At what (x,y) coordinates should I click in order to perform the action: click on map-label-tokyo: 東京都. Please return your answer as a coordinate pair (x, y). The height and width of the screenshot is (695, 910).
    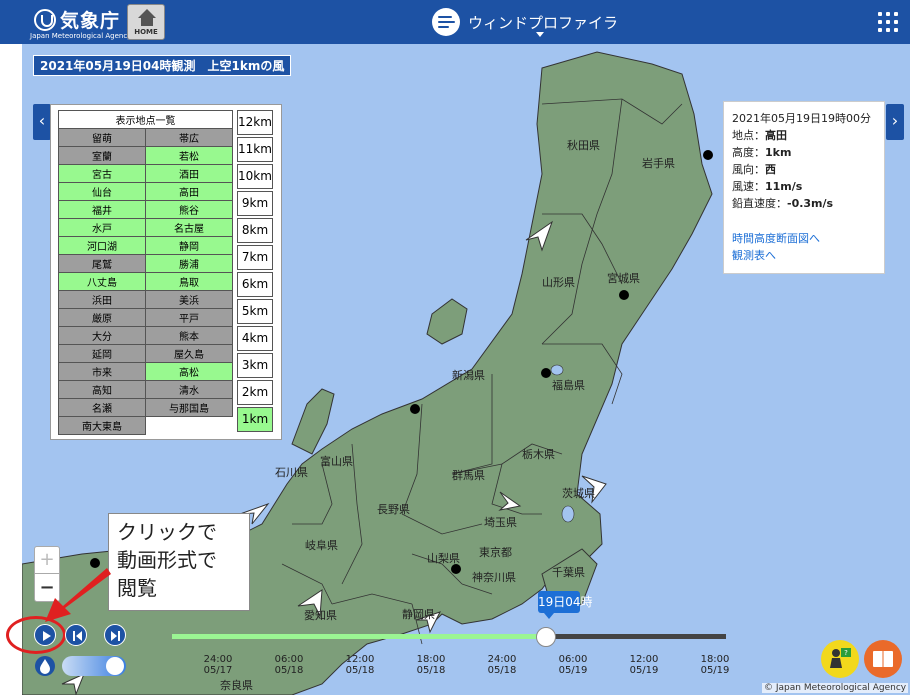
    Looking at the image, I should click on (495, 552).